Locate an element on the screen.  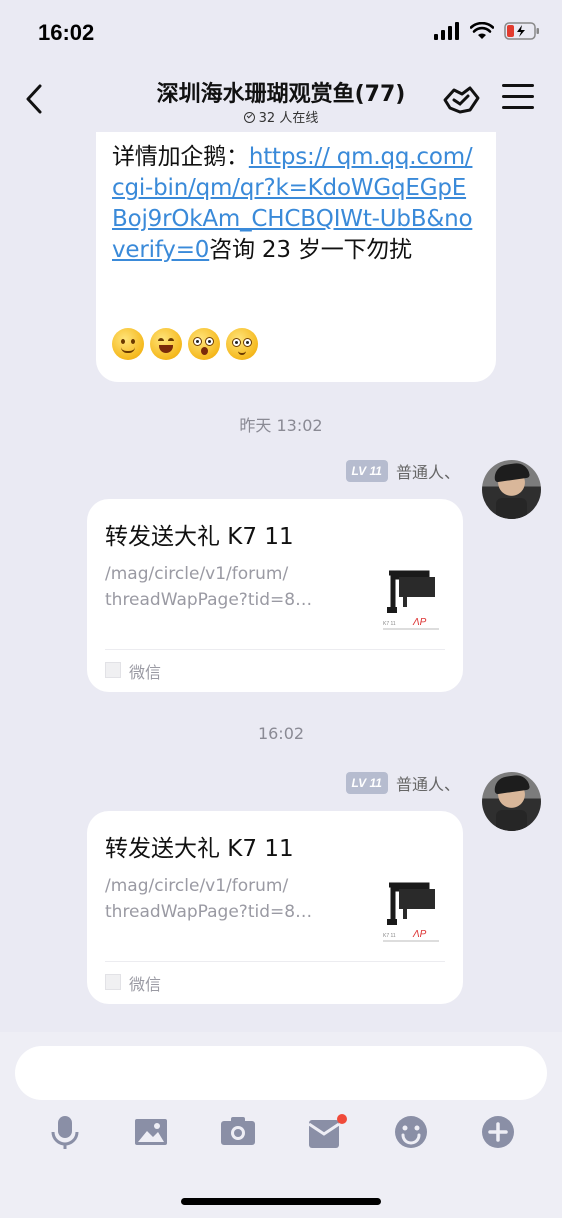
red-packet-icon is located at coordinates (327, 1131).